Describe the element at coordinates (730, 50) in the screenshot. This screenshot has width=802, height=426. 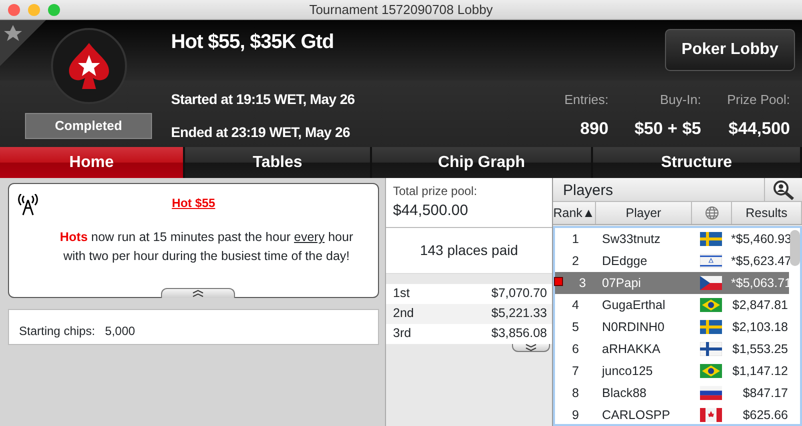
I see `poker-lobby-button: Poker Lobby` at that location.